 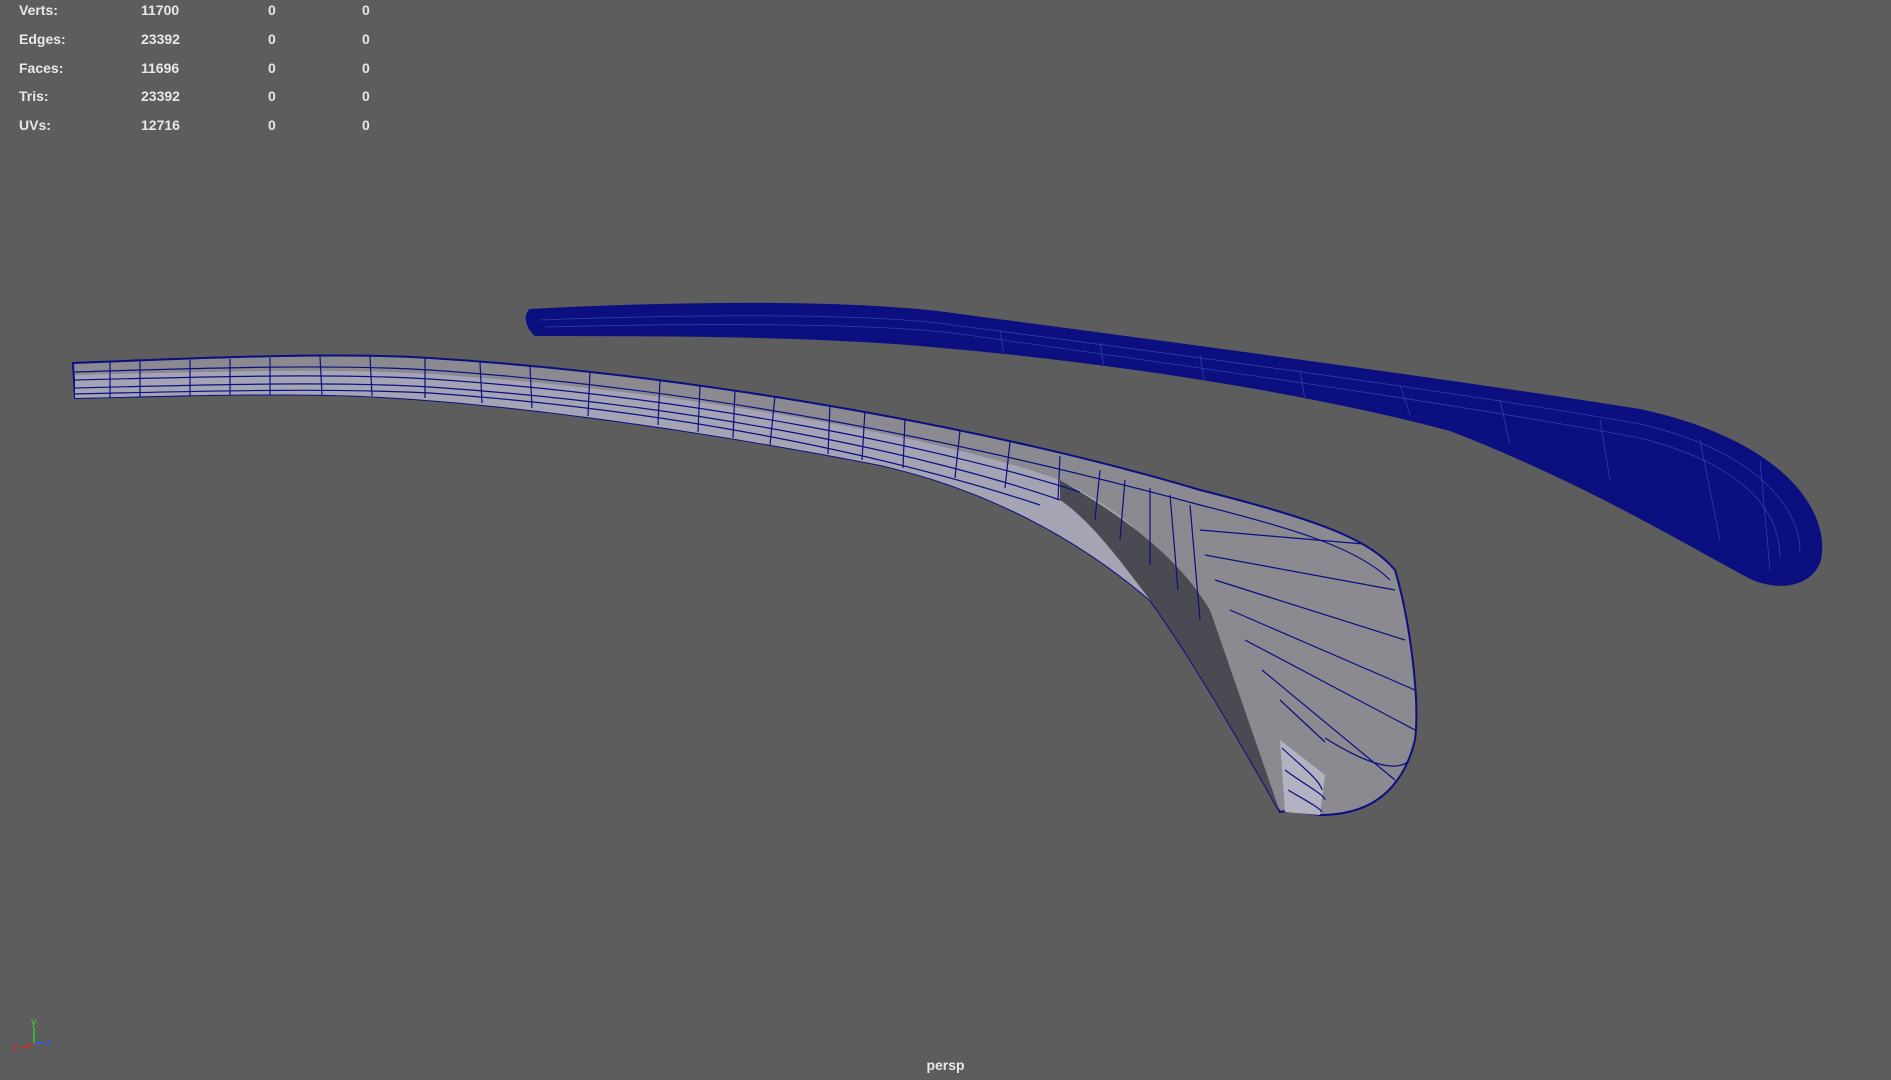 I want to click on hud-value: 12716, so click(x=160, y=125).